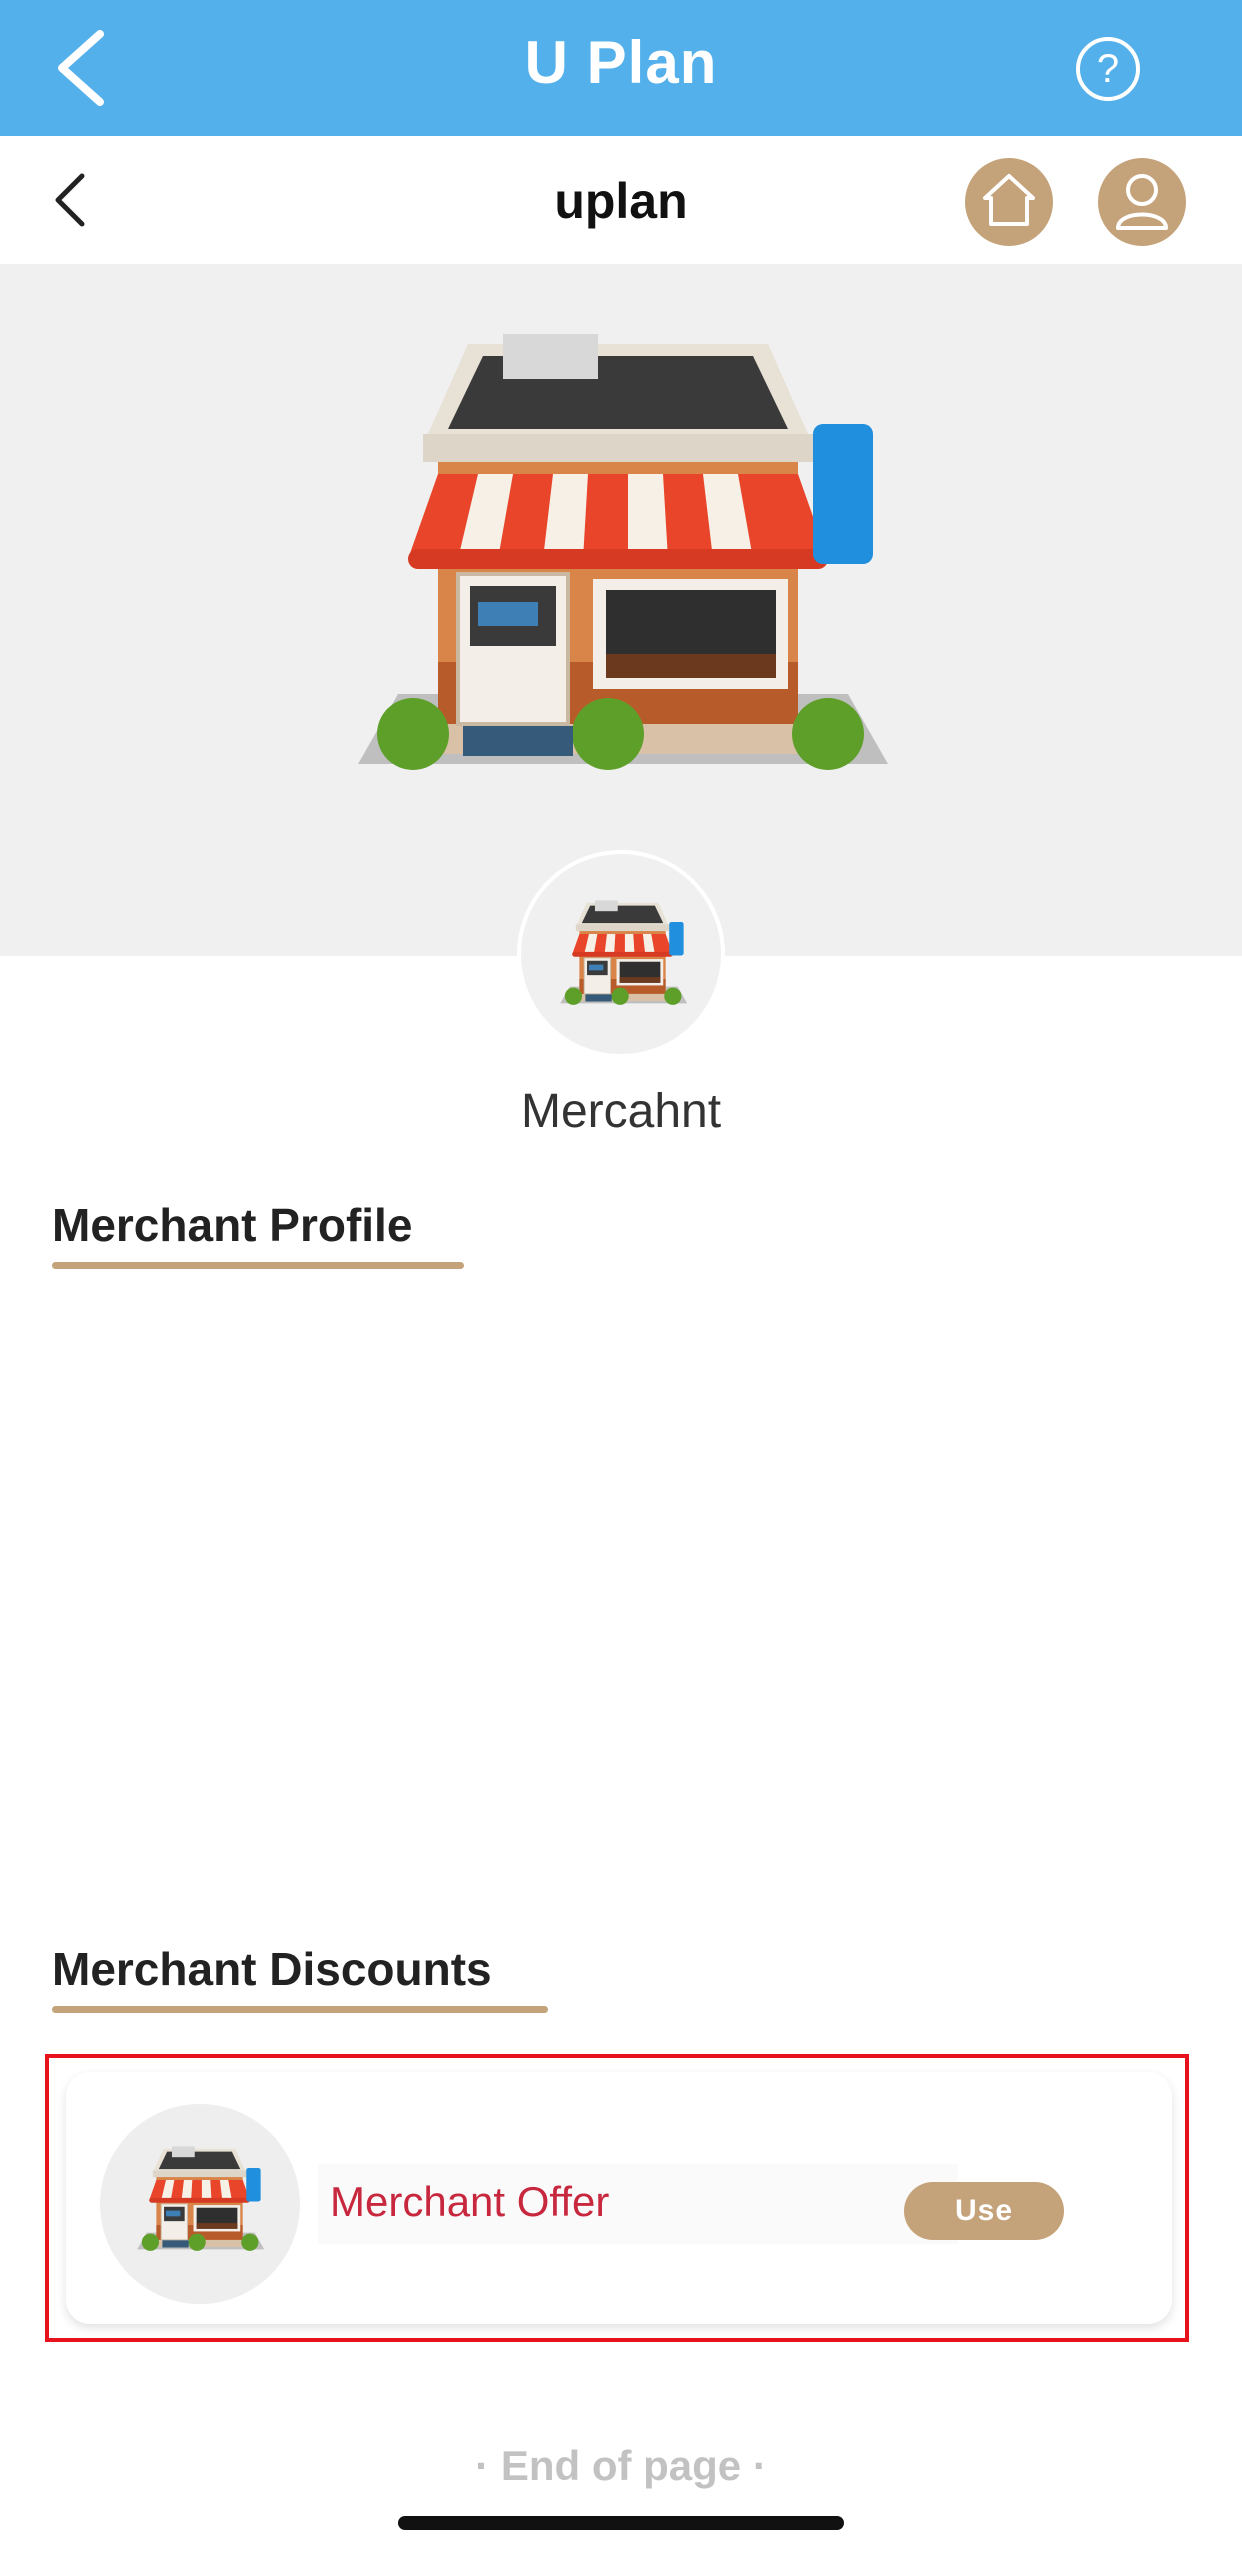  I want to click on end-of-page-text: · End of page ·, so click(621, 2465).